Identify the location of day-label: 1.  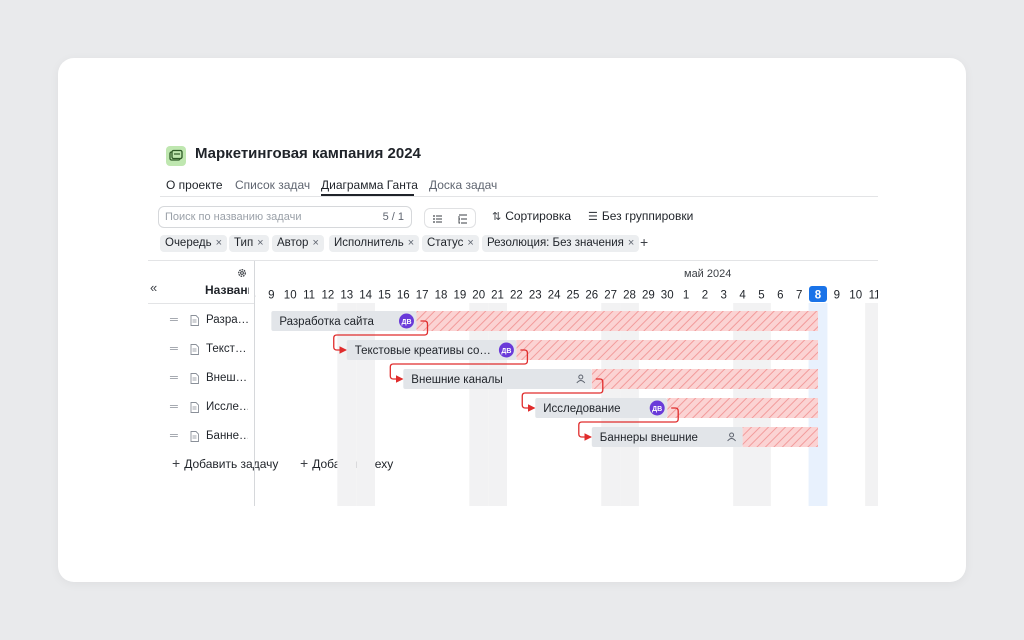
(686, 296).